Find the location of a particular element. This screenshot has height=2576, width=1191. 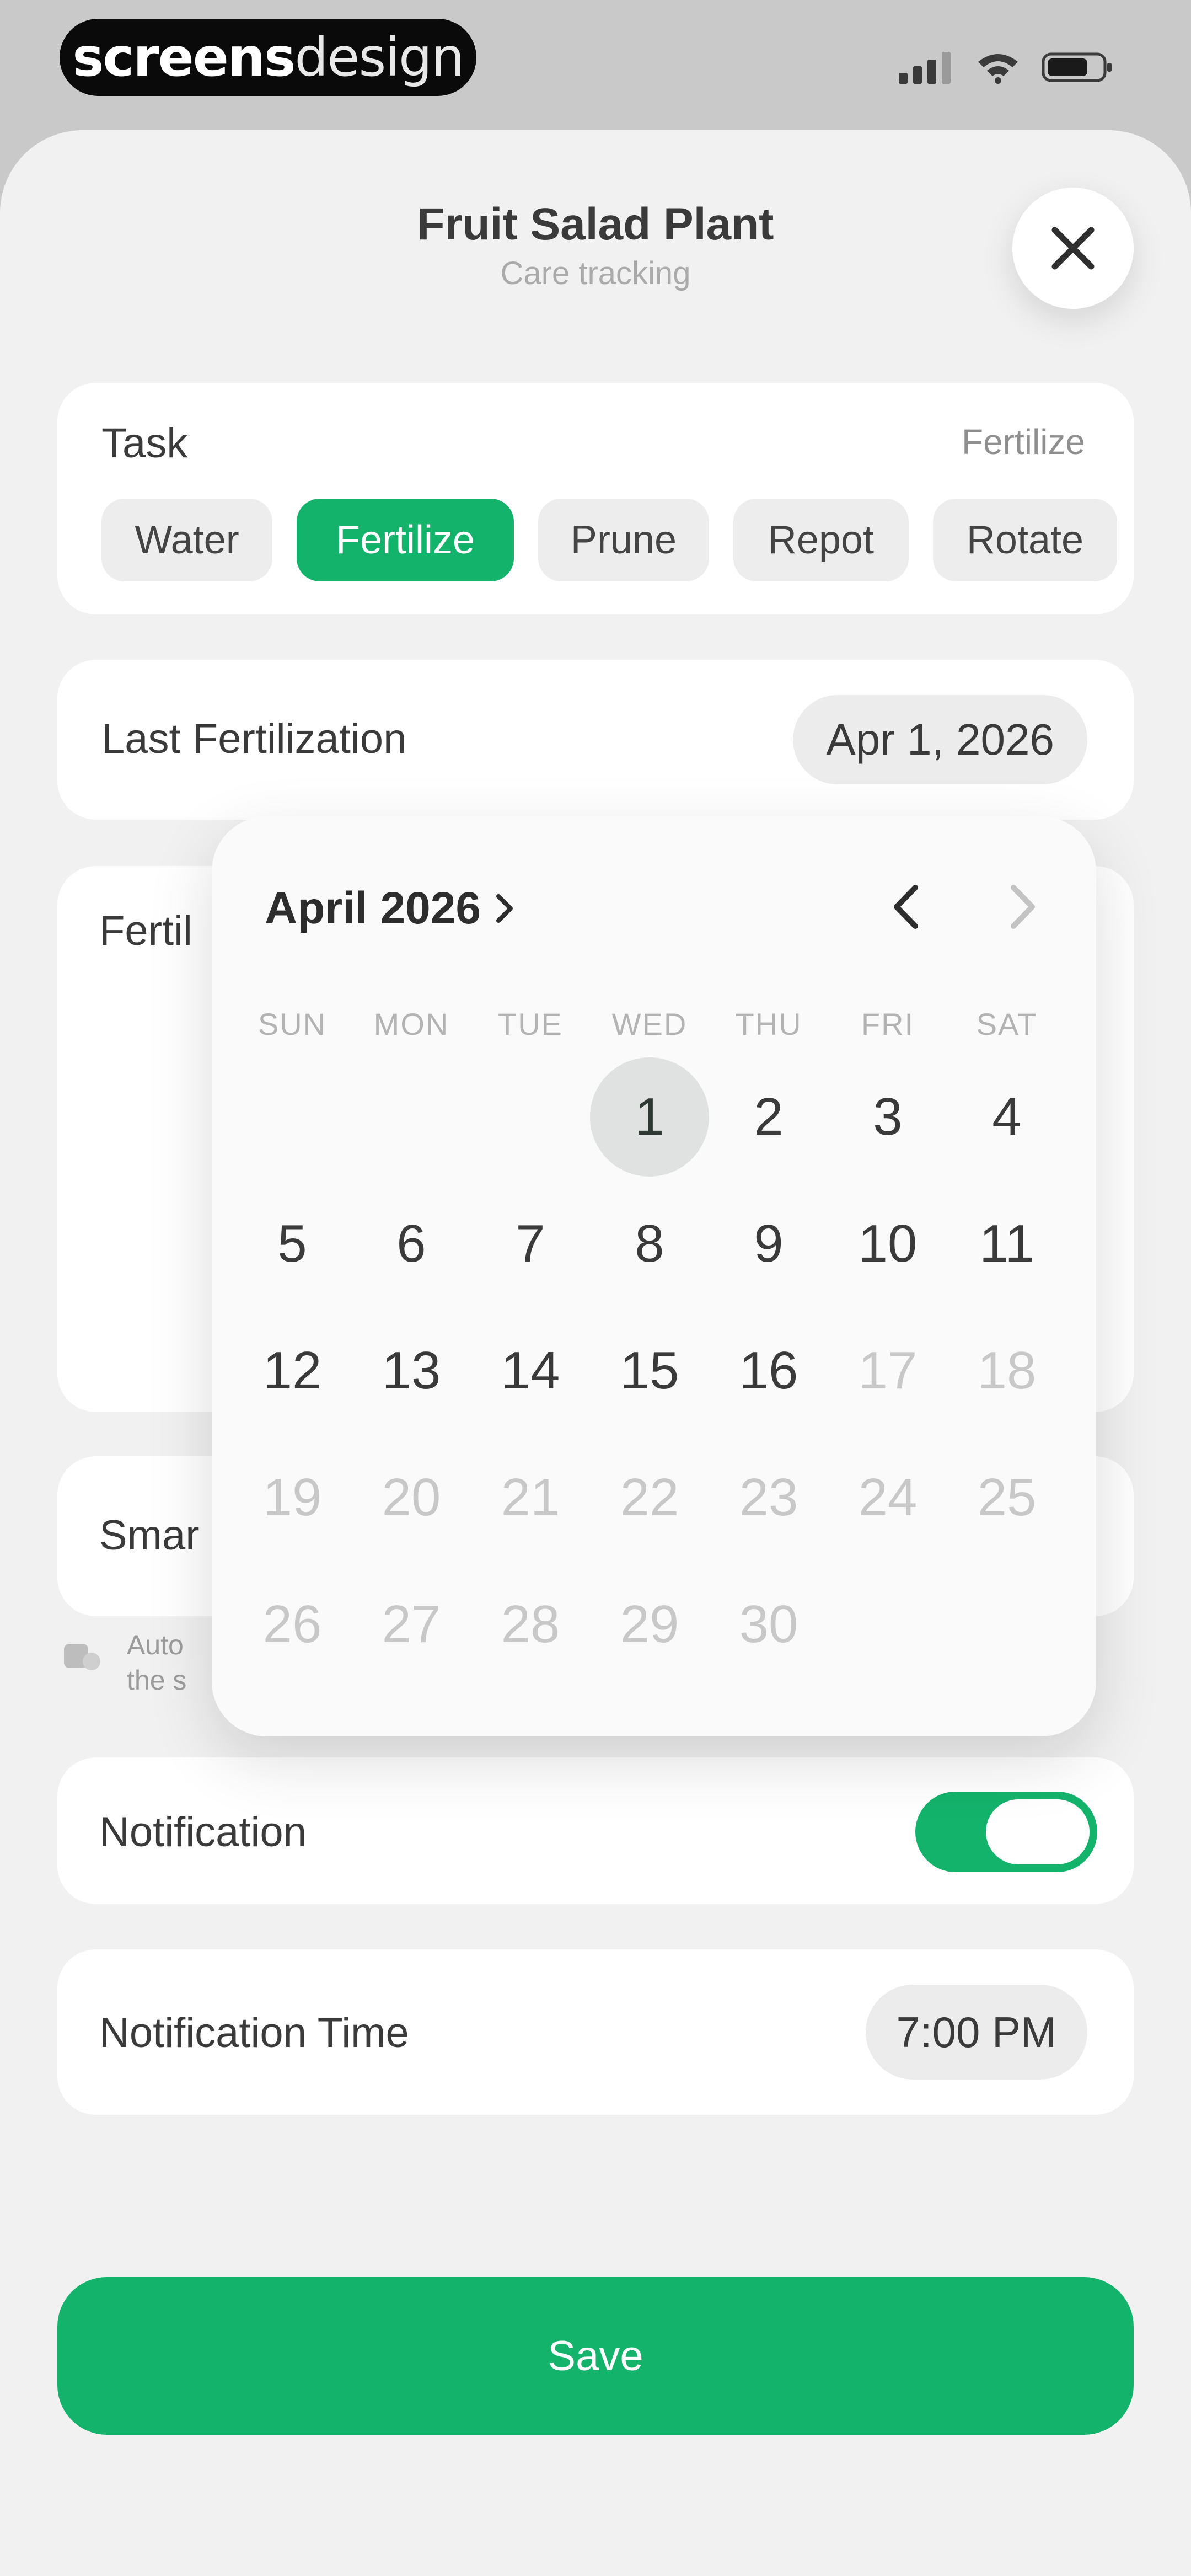

brand-text-light: design is located at coordinates (379, 57).